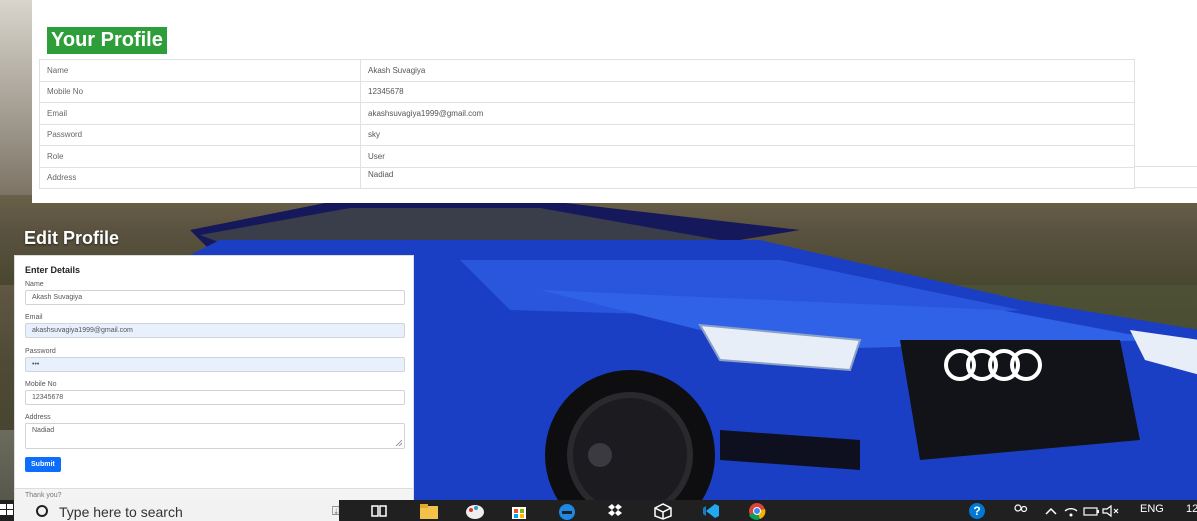 The height and width of the screenshot is (521, 1197). What do you see at coordinates (40, 351) in the screenshot?
I see `password-label: Password` at bounding box center [40, 351].